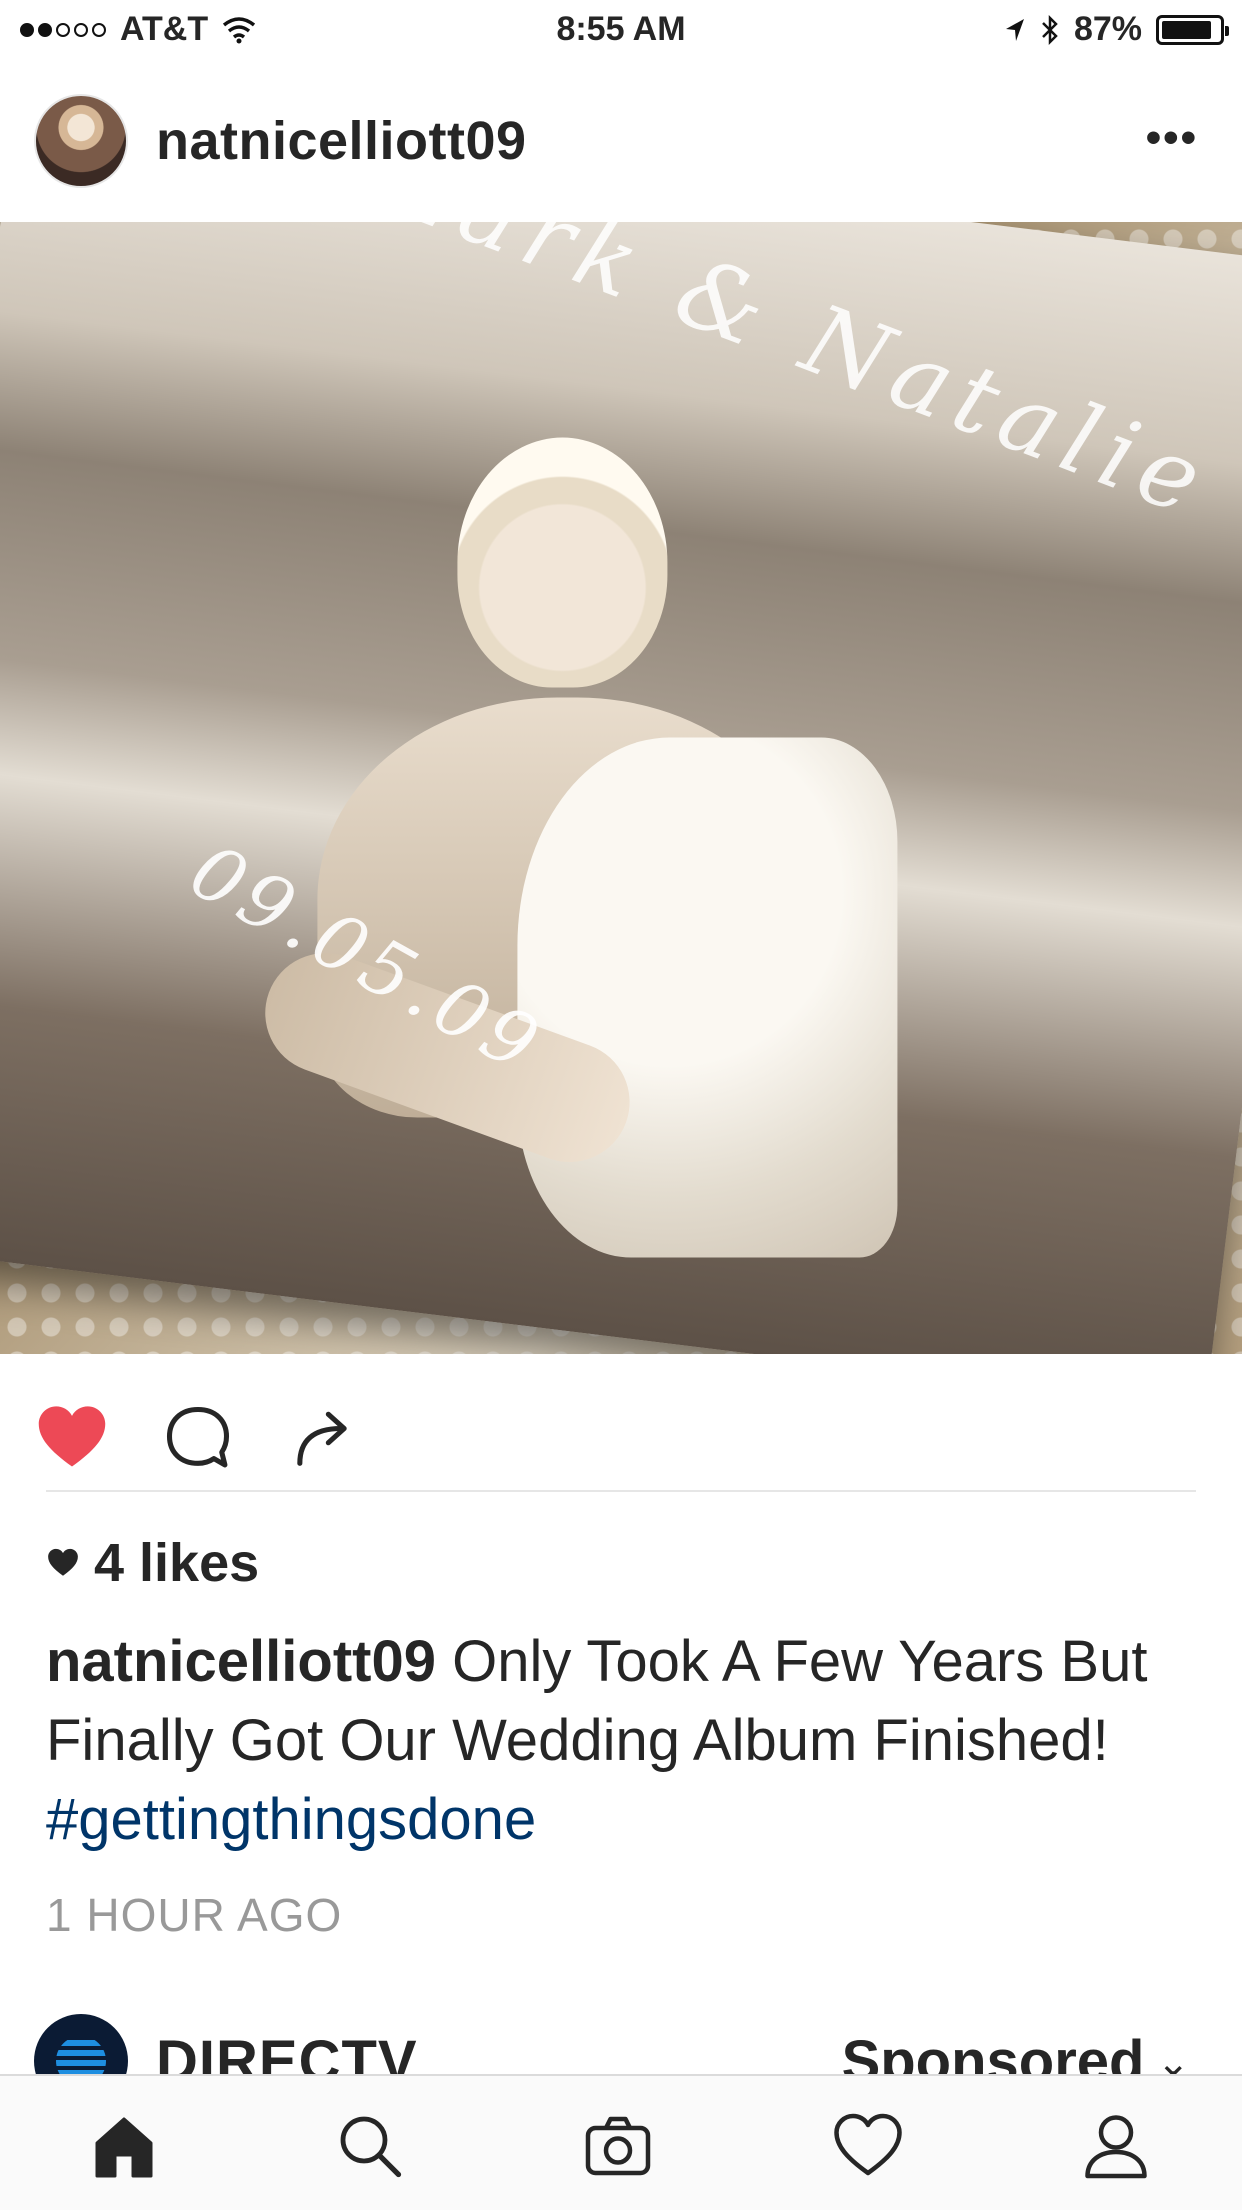  I want to click on more-options-icon: •••, so click(1172, 138).